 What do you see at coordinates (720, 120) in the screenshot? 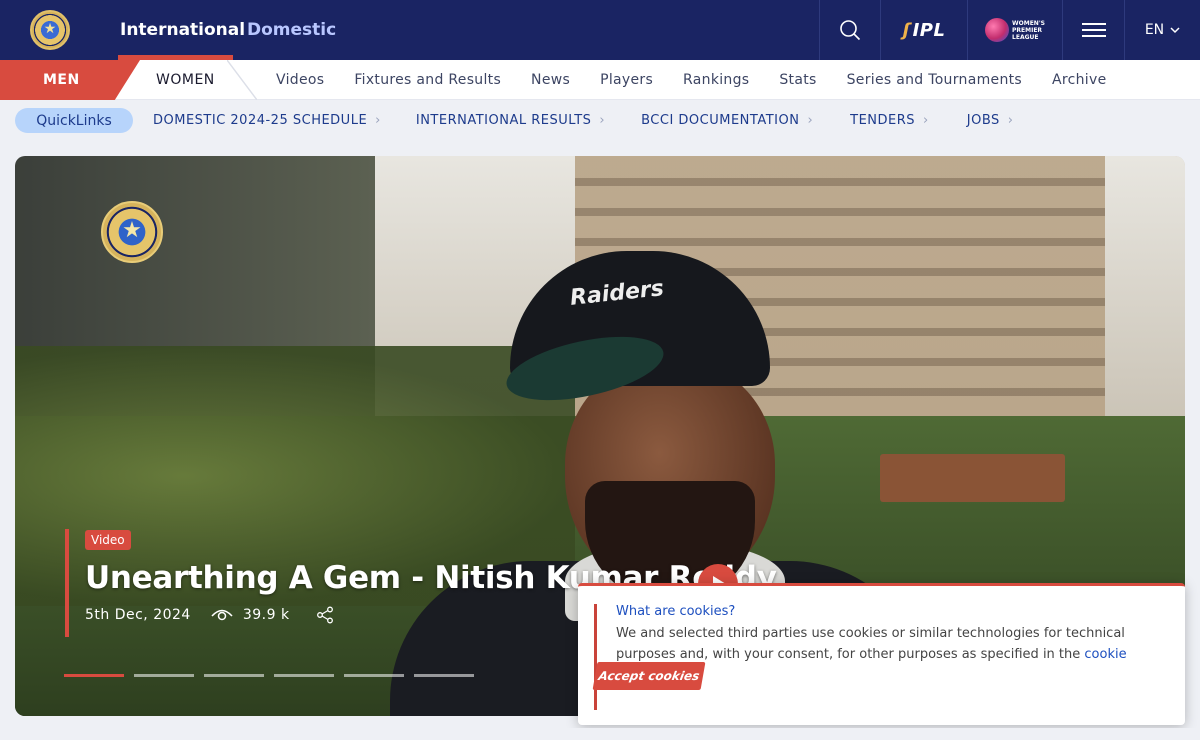
I see `quicklink-label: BCCI DOCUMENTATION` at bounding box center [720, 120].